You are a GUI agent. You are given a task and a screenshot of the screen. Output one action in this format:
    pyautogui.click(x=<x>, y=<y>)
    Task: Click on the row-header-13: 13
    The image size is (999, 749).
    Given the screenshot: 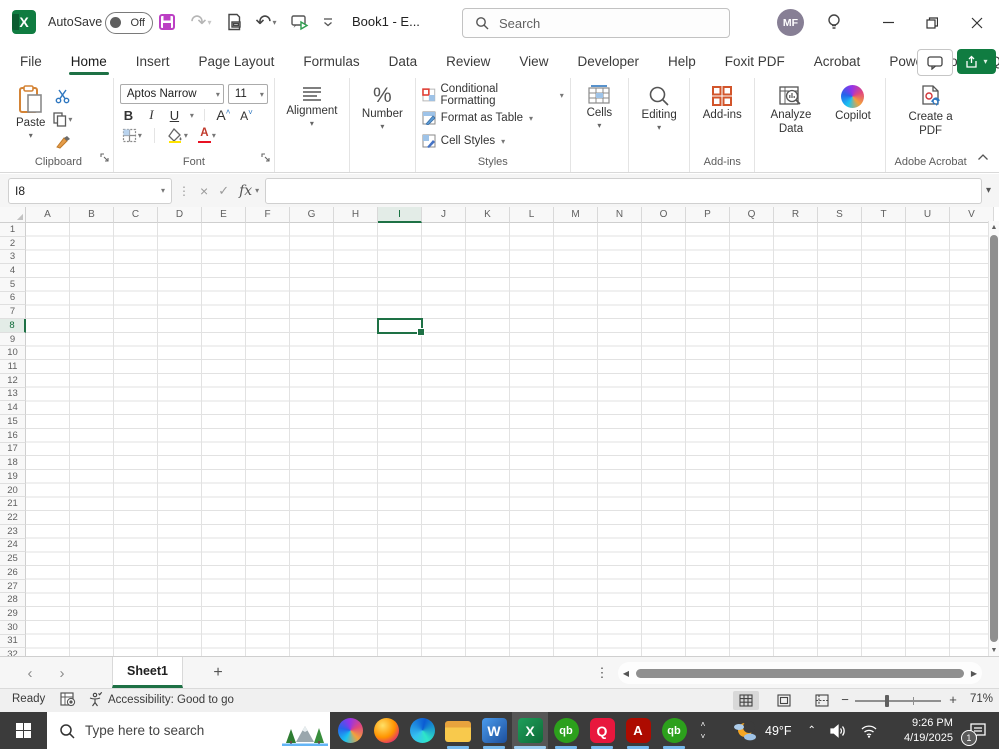 What is the action you would take?
    pyautogui.click(x=13, y=394)
    